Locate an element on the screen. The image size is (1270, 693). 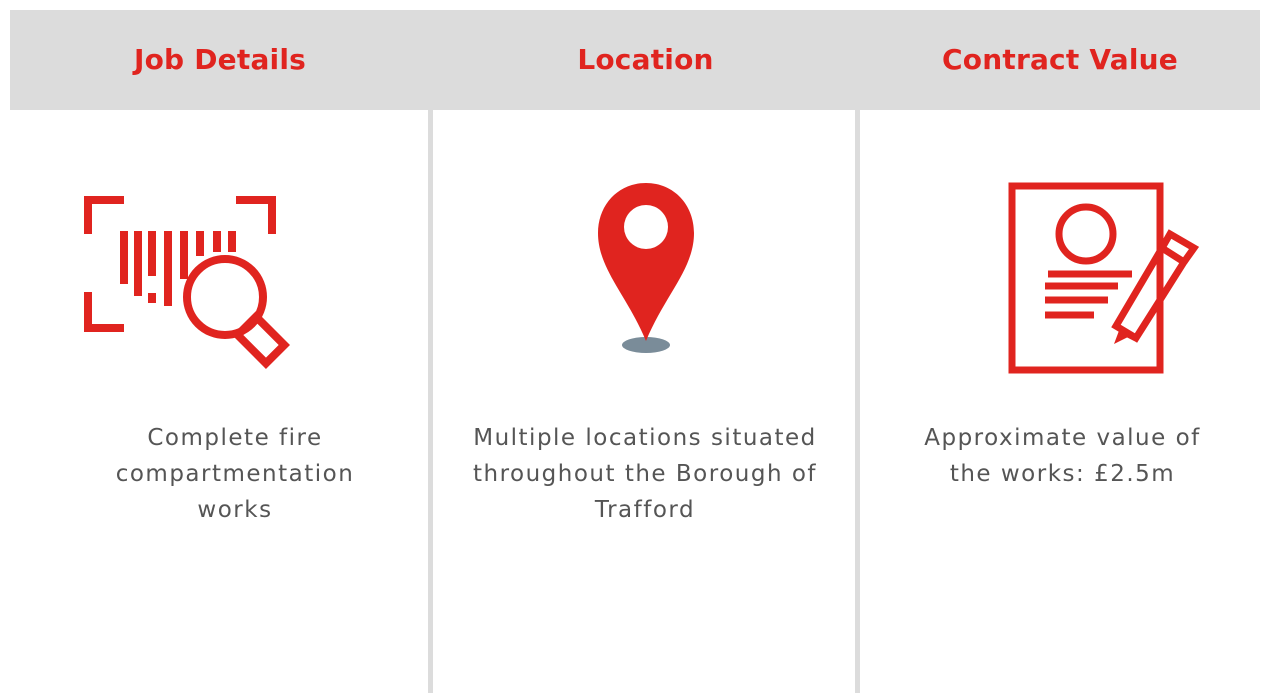
barcode-search-icon is located at coordinates (187, 282).